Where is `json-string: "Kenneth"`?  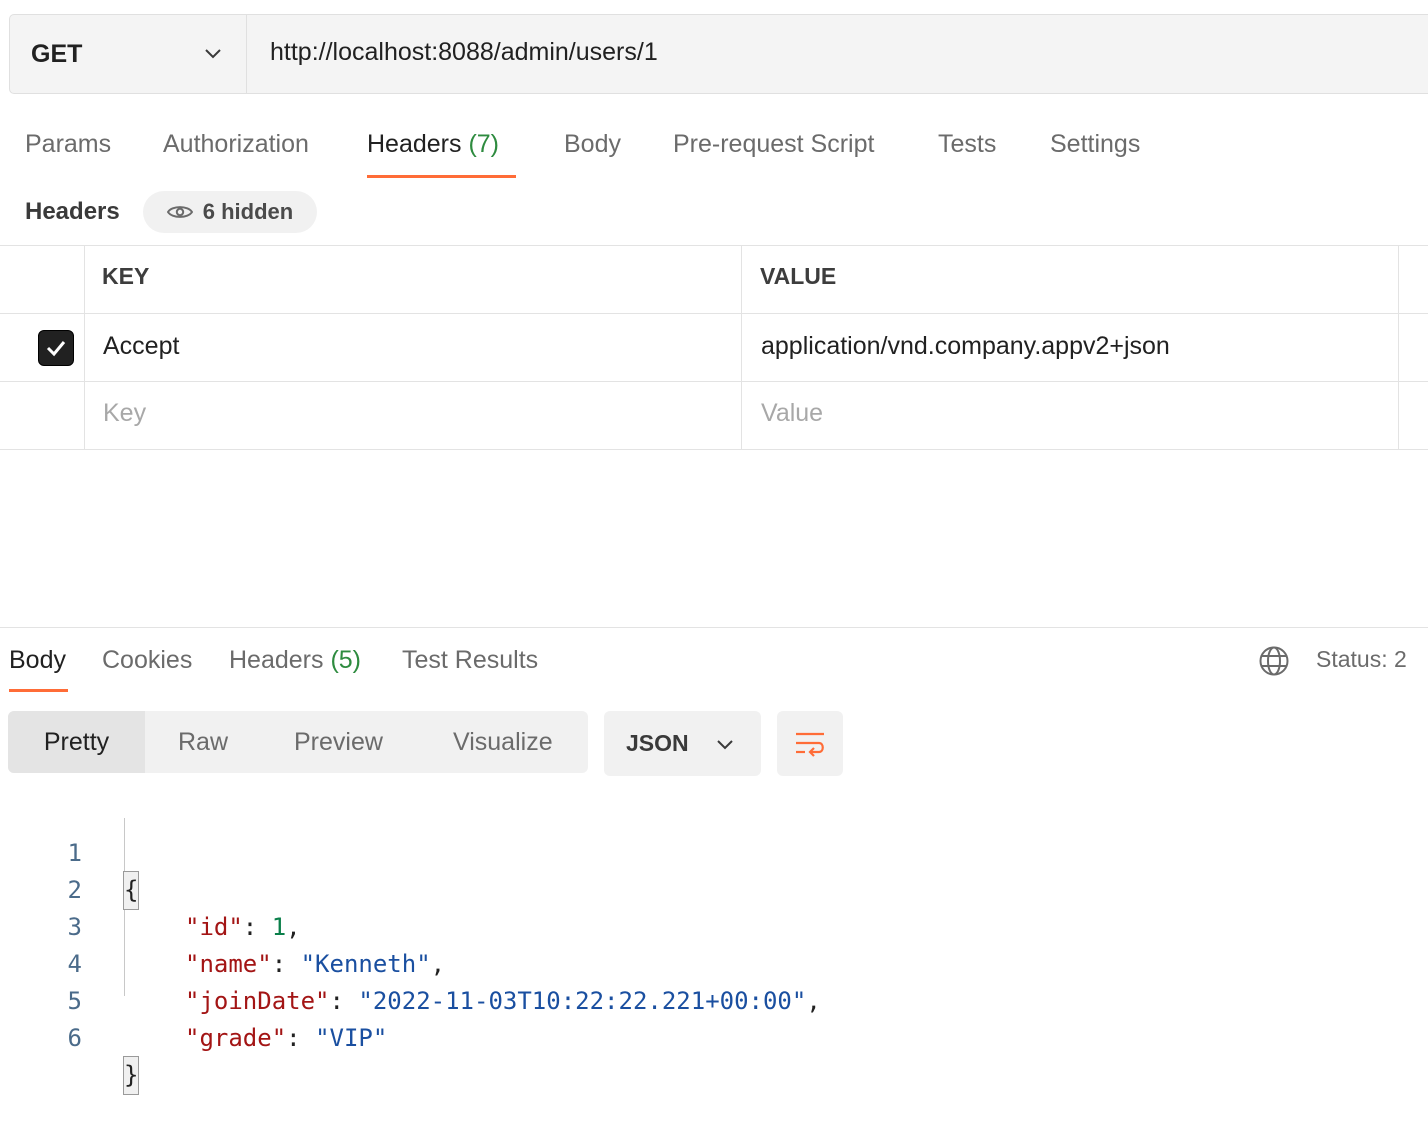 json-string: "Kenneth" is located at coordinates (365, 964).